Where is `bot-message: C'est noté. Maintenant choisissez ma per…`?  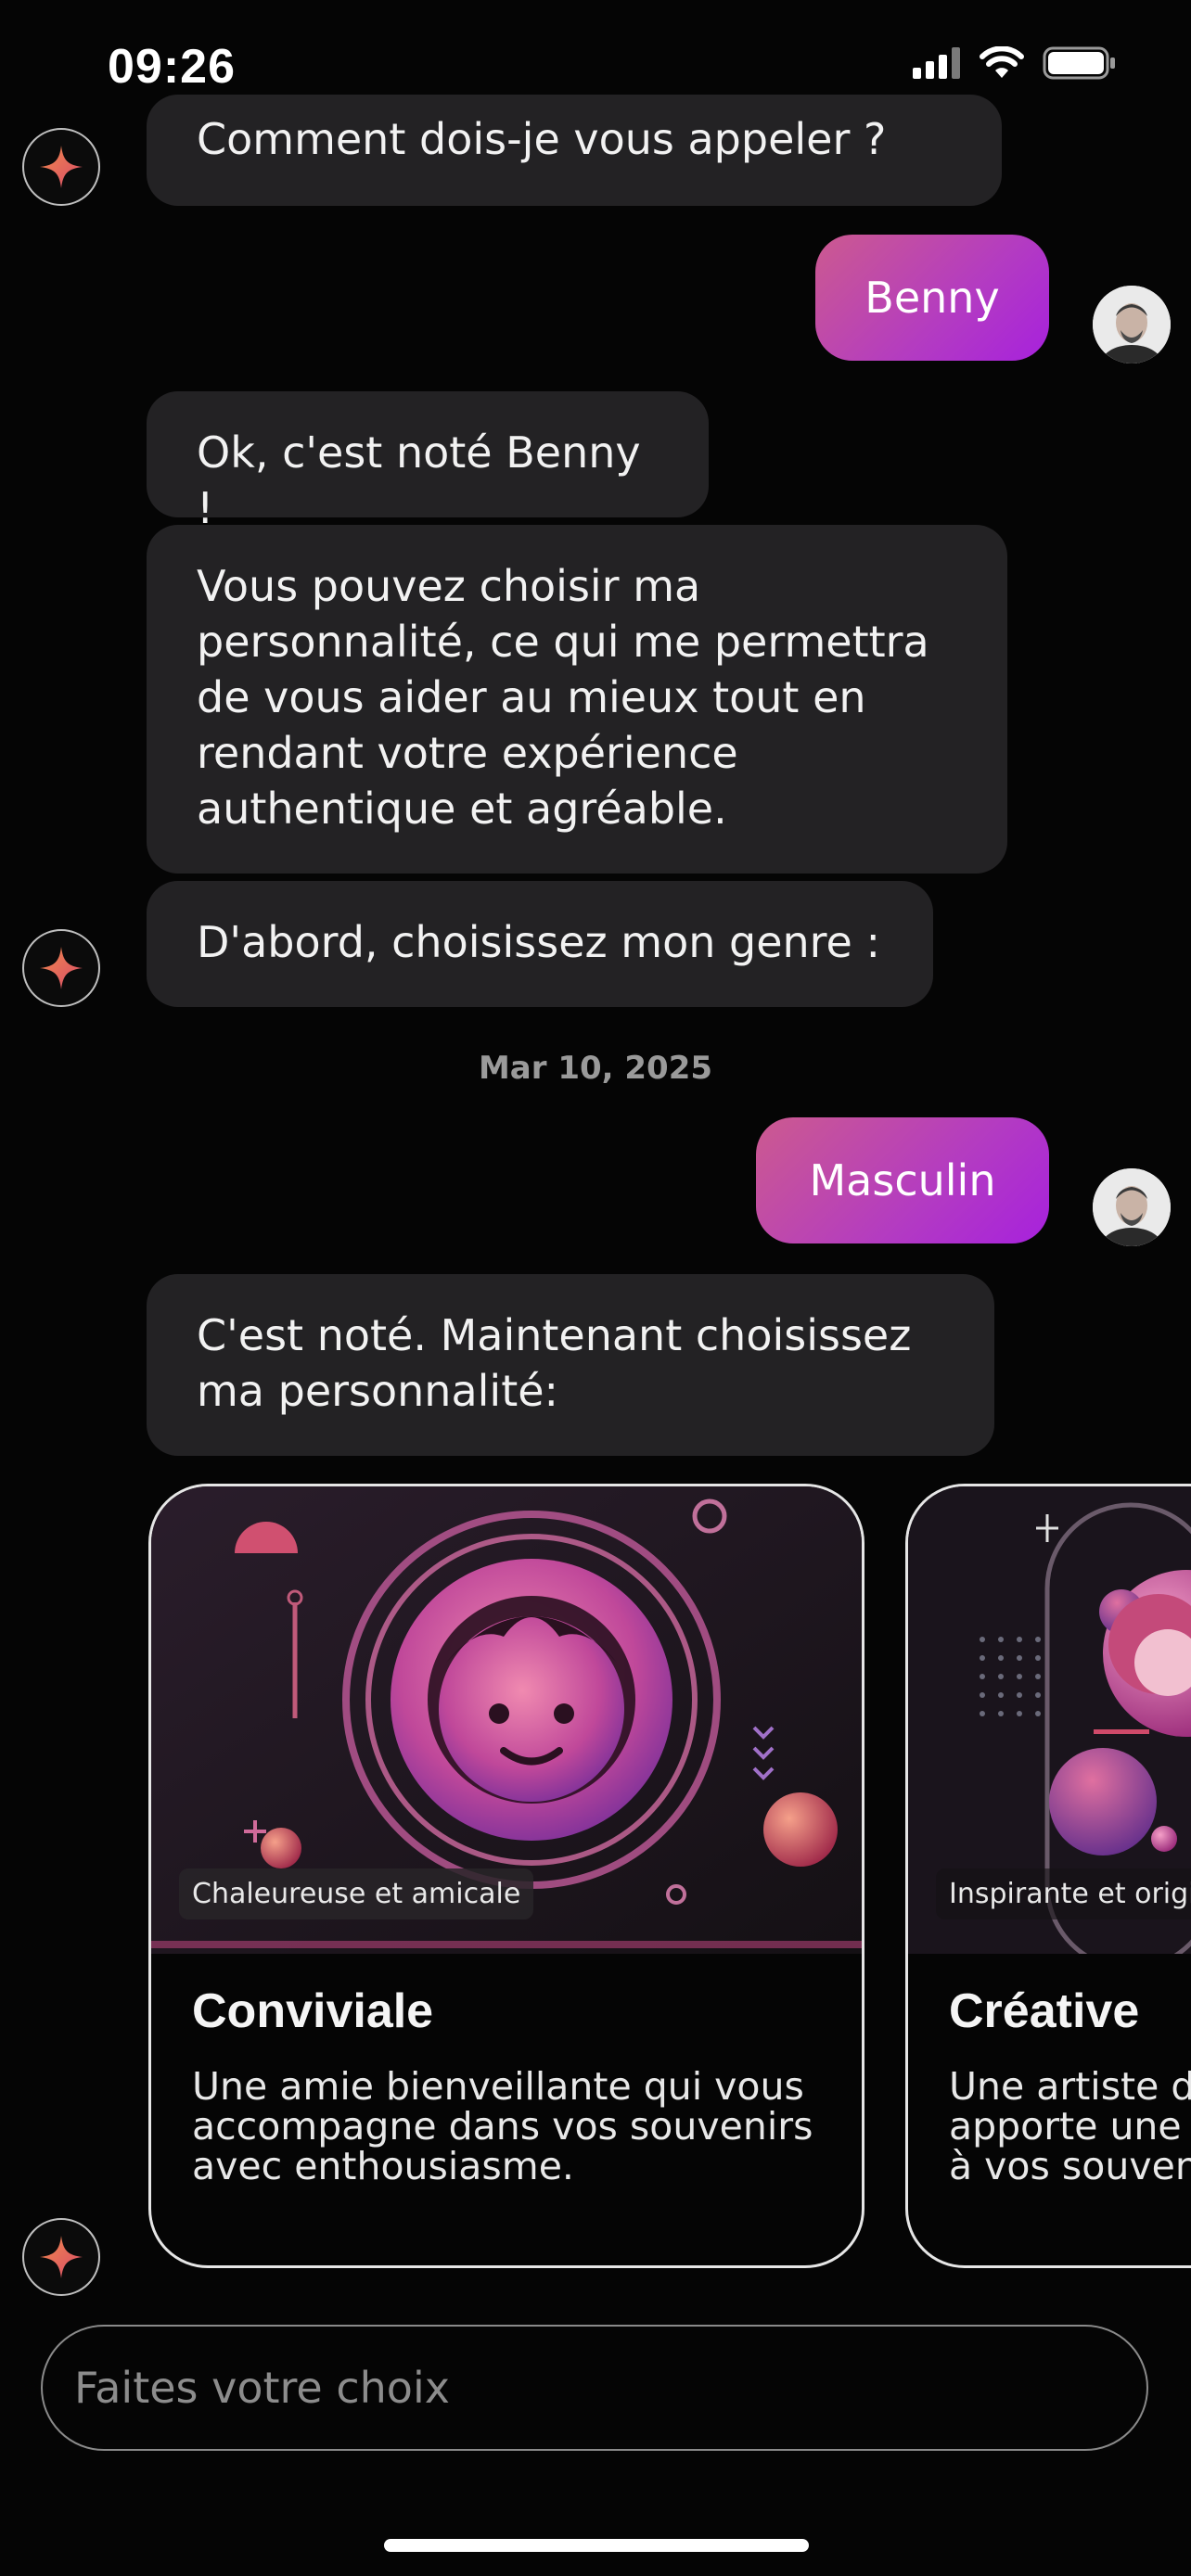
bot-message: C'est noté. Maintenant choisissez ma per… is located at coordinates (571, 1365).